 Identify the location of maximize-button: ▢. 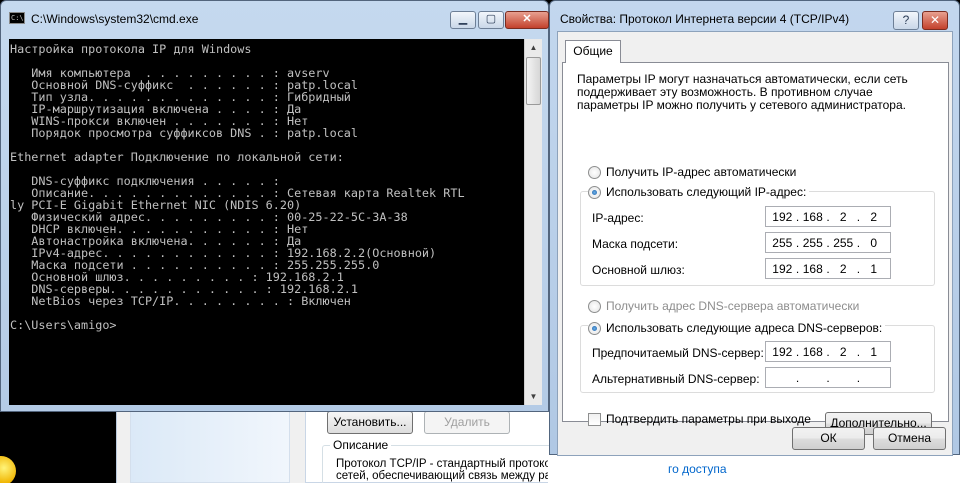
(491, 20).